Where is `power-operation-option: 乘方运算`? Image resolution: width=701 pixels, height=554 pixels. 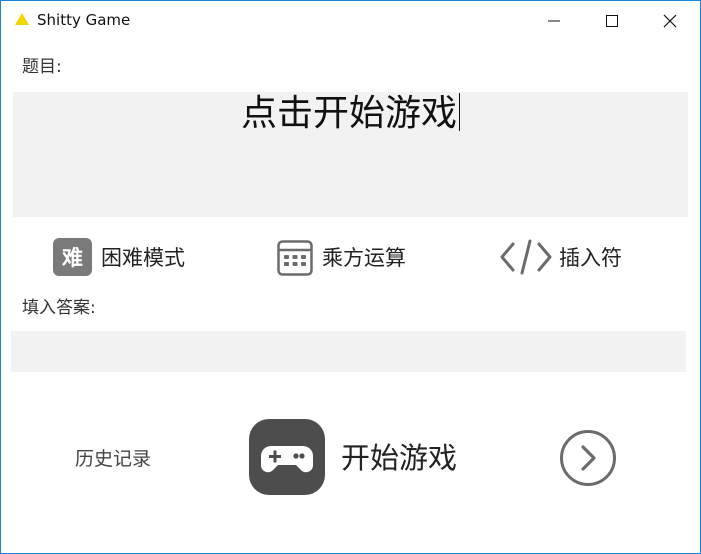 power-operation-option: 乘方运算 is located at coordinates (352, 256).